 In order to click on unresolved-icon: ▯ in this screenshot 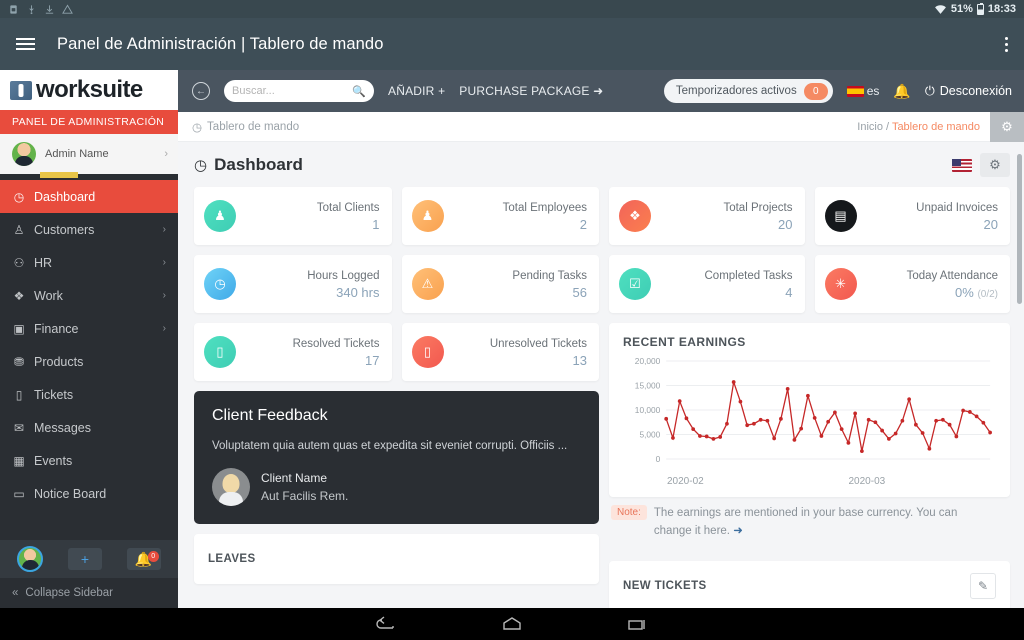, I will do `click(427, 352)`.